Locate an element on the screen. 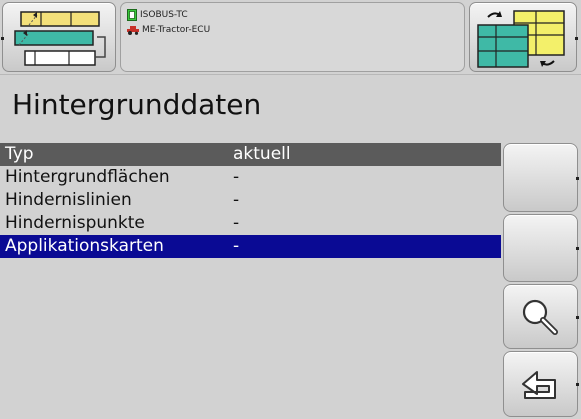 The width and height of the screenshot is (581, 419). field-boundary-map-icon is located at coordinates (60, 38).